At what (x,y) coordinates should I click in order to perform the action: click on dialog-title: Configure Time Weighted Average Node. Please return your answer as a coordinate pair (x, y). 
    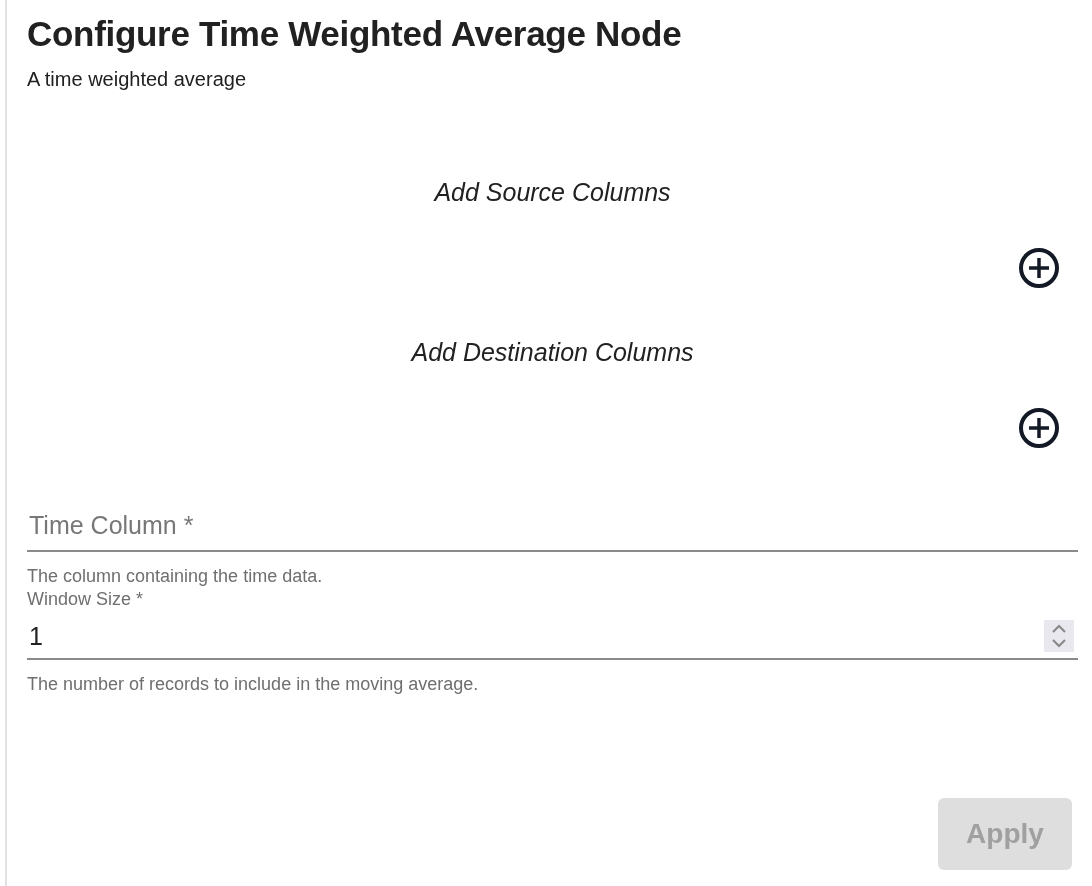
    Looking at the image, I should click on (355, 34).